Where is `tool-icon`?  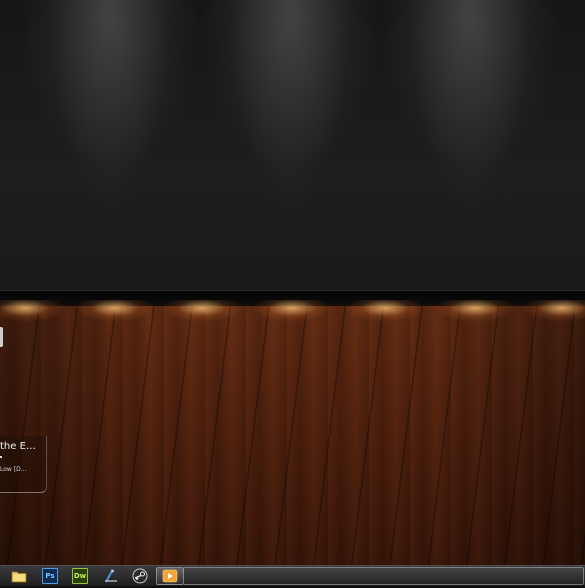 tool-icon is located at coordinates (111, 576).